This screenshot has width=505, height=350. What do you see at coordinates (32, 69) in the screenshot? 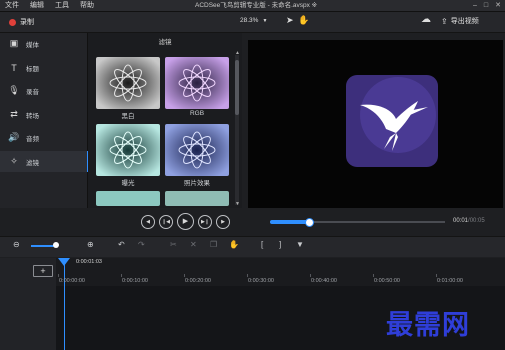
I see `sidebar-item-label: 标题` at bounding box center [32, 69].